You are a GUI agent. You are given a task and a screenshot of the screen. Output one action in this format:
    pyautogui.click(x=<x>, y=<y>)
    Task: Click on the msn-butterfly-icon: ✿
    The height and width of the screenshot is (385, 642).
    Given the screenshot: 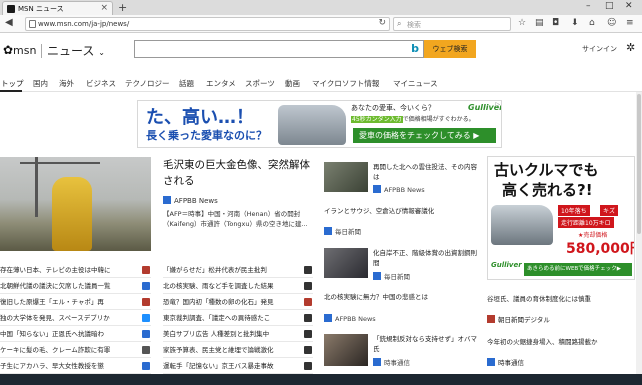 What is the action you would take?
    pyautogui.click(x=8, y=50)
    